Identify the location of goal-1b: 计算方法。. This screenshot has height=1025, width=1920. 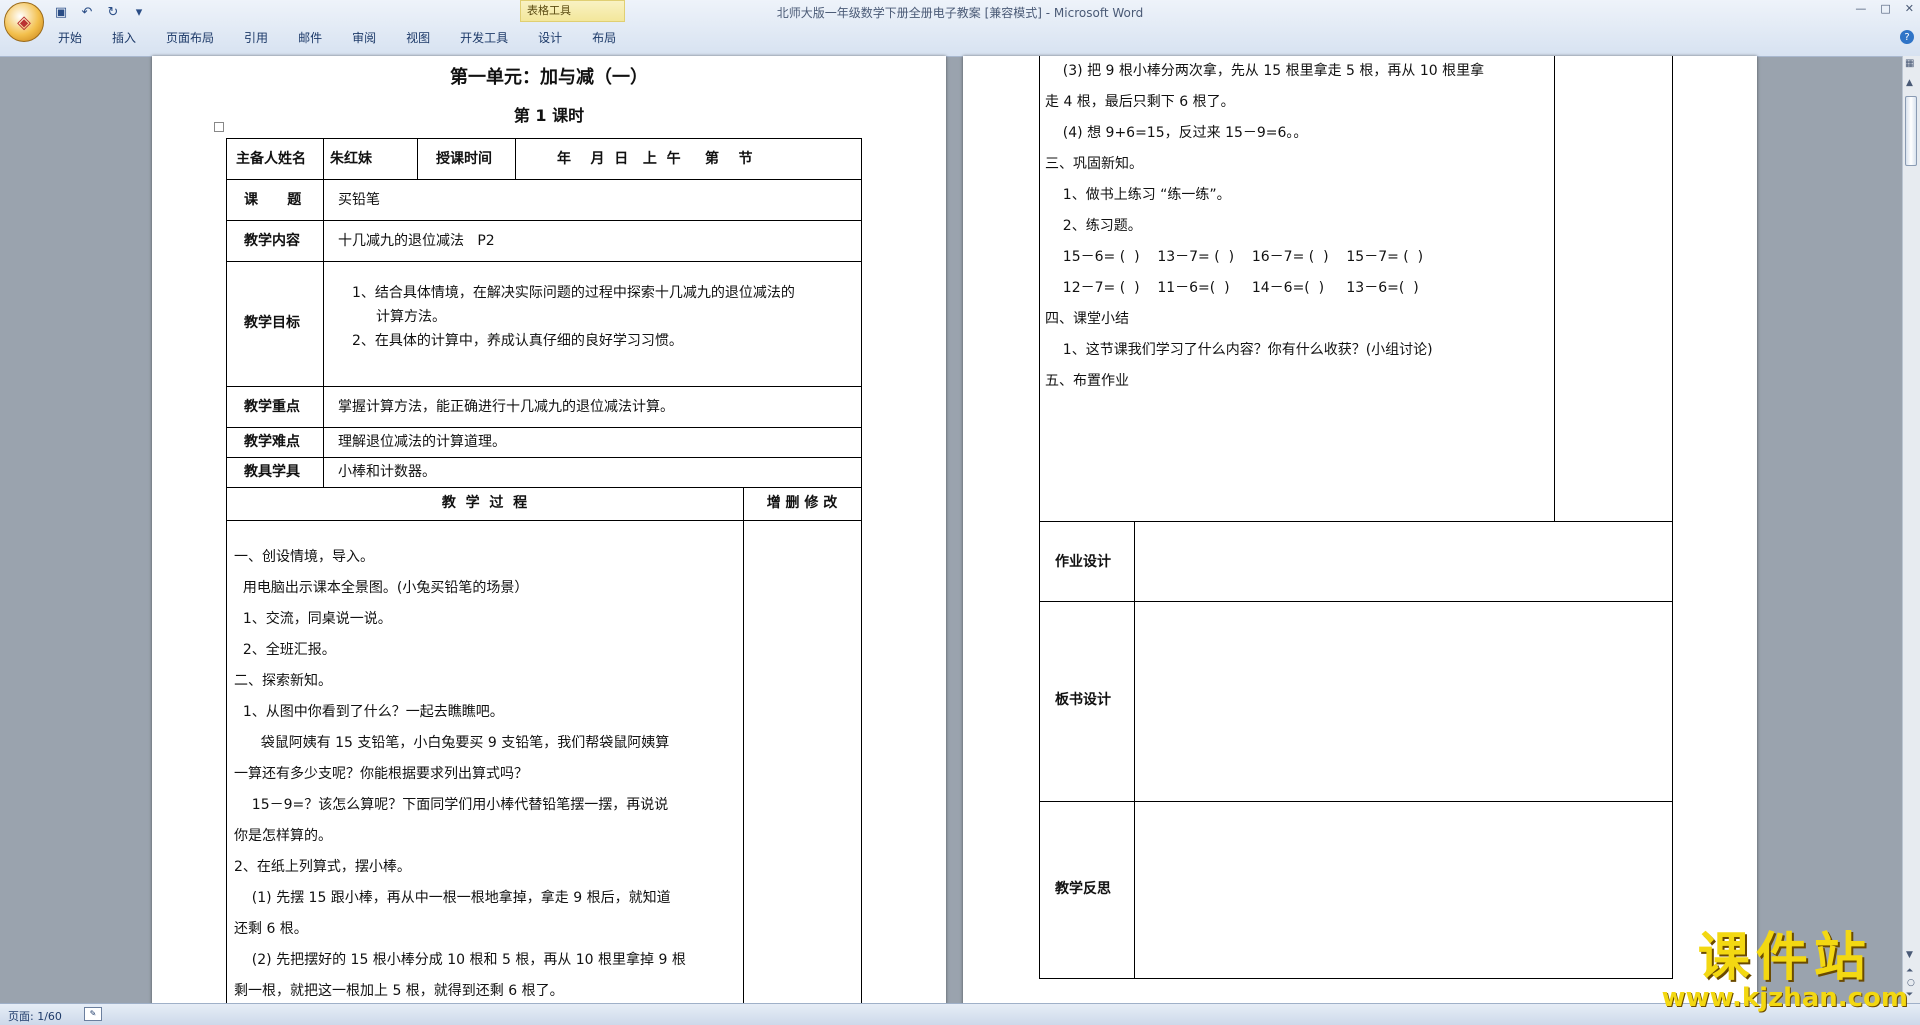
(411, 317).